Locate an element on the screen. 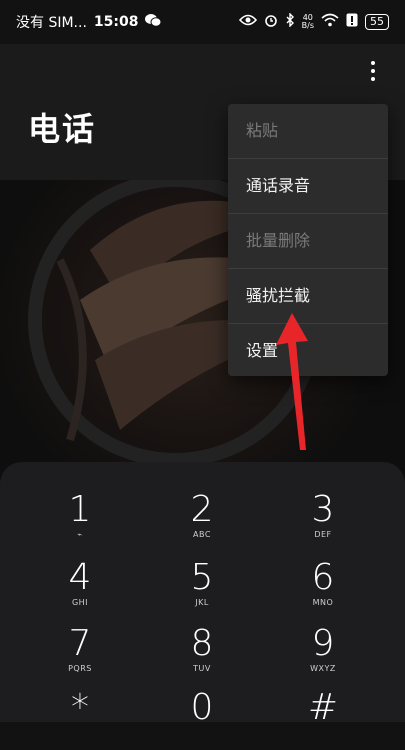  status-left: 没有 SIM... 15:08 is located at coordinates (89, 22).